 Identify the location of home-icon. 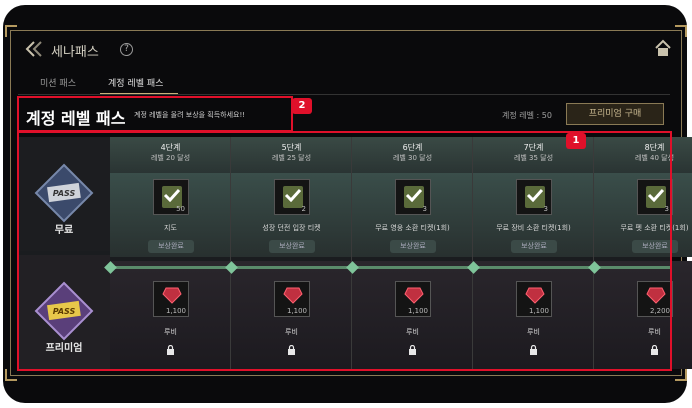
(663, 48).